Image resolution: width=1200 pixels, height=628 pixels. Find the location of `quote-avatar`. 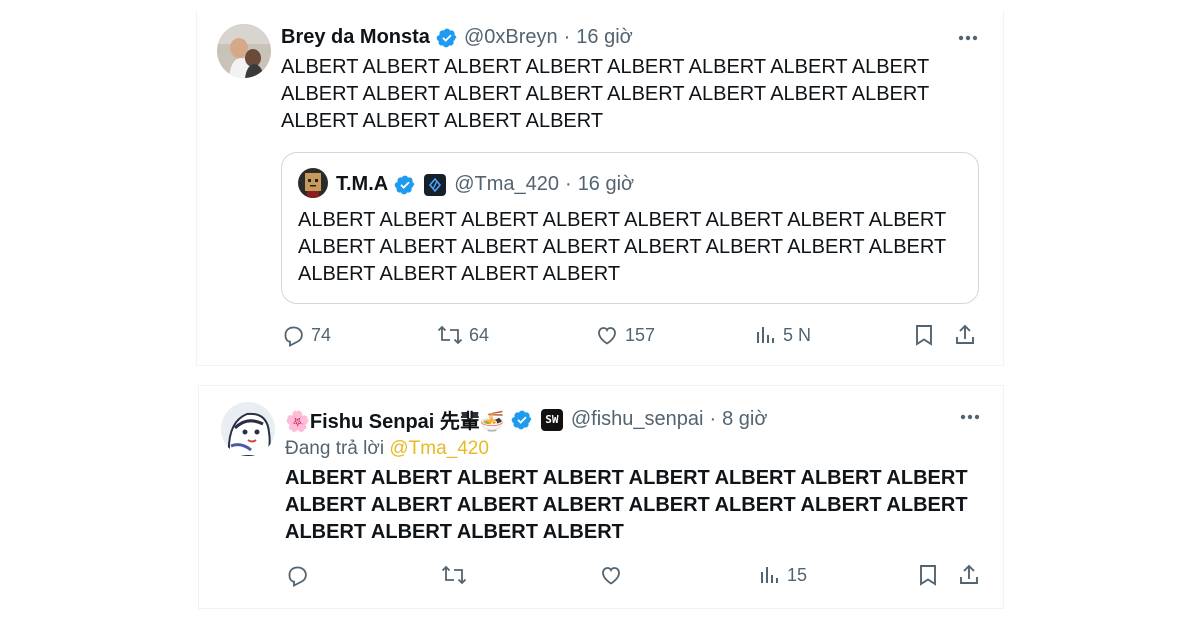

quote-avatar is located at coordinates (313, 183).